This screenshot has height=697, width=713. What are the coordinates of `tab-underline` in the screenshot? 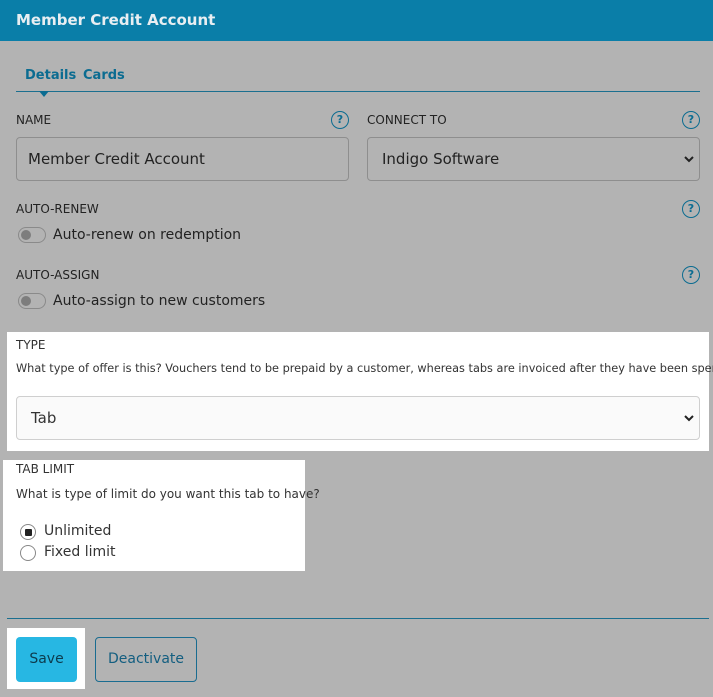 It's located at (358, 91).